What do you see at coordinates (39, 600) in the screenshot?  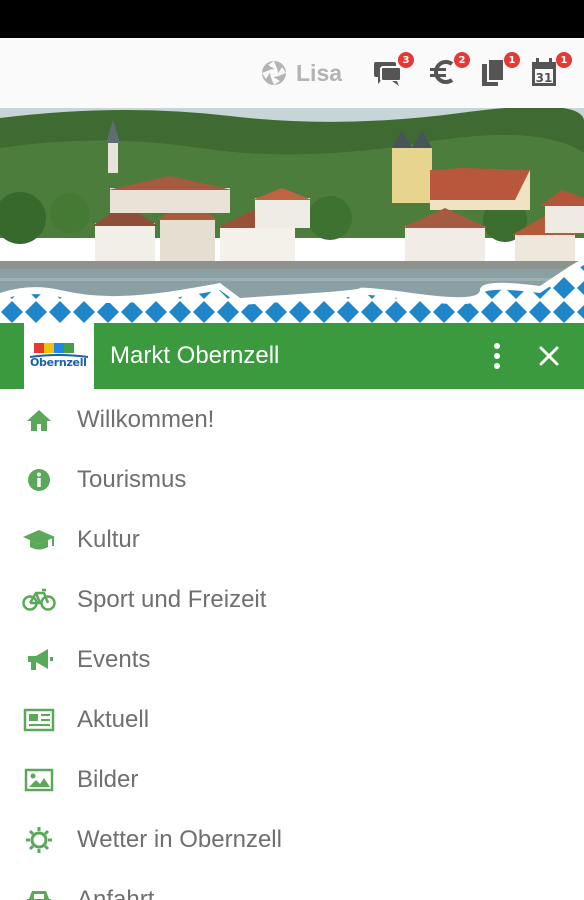 I see `bicycle-icon` at bounding box center [39, 600].